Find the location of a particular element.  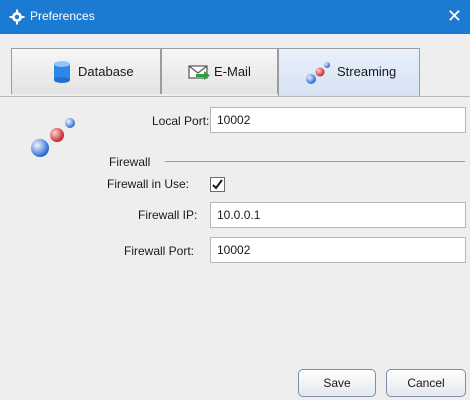

tab-database-label: Database is located at coordinates (106, 71).